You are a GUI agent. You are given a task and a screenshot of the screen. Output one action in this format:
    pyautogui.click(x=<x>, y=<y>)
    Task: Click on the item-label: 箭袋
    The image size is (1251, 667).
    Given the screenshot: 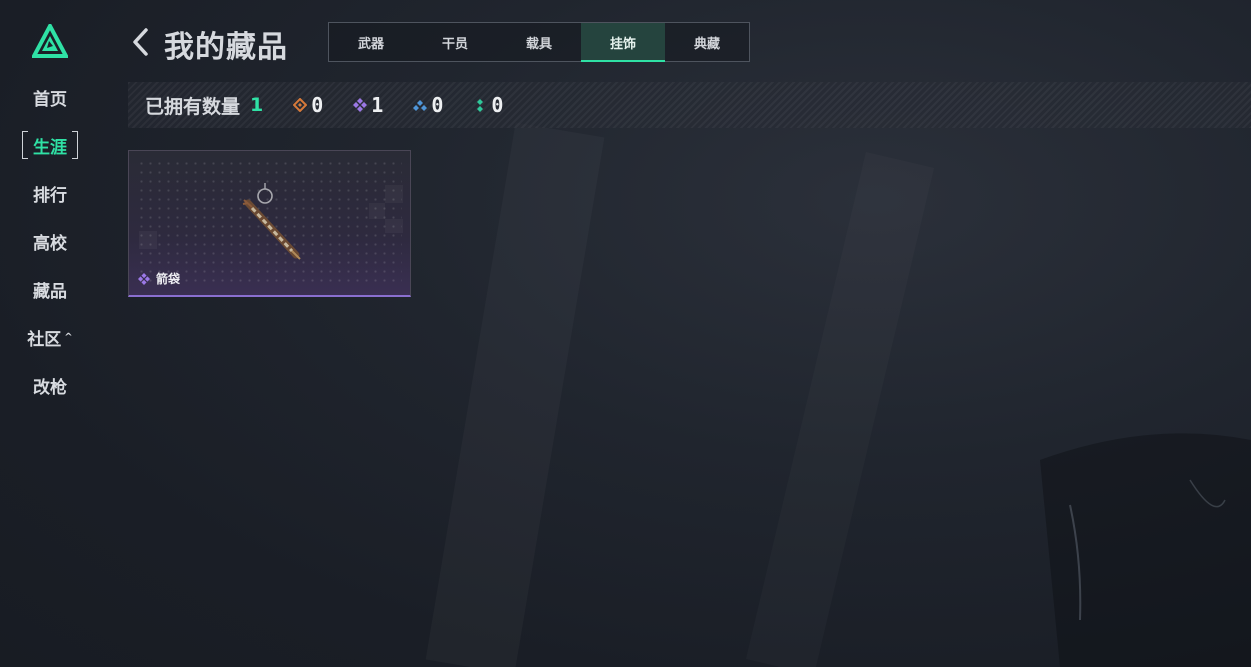 What is the action you would take?
    pyautogui.click(x=159, y=278)
    